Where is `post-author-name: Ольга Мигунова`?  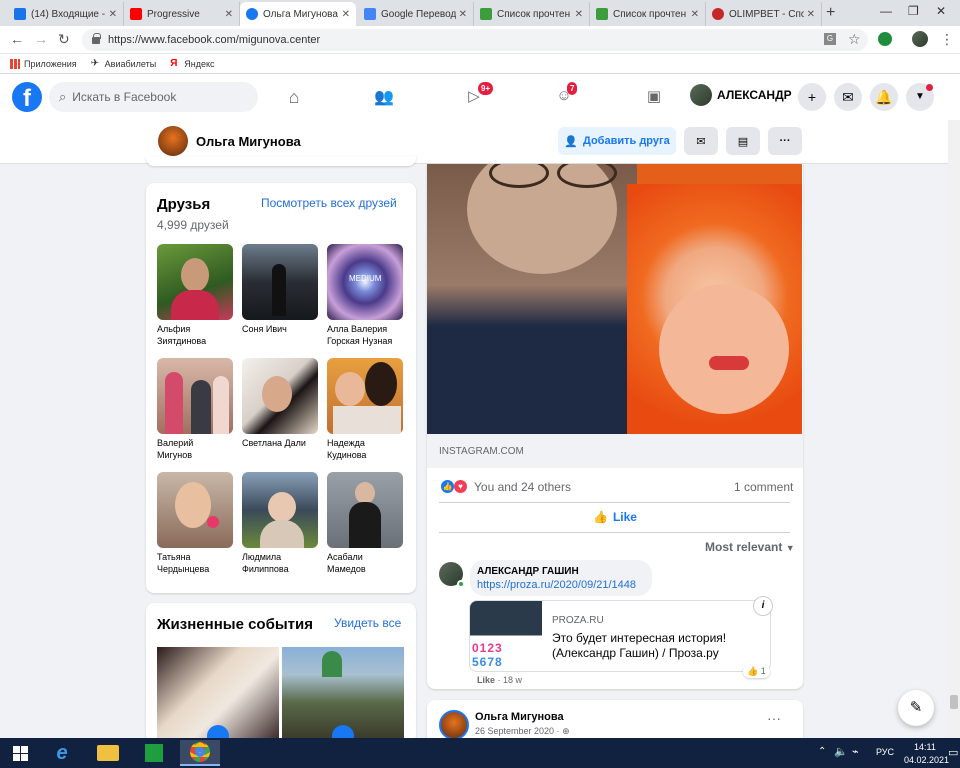
post-author-name: Ольга Мигунова is located at coordinates (519, 717).